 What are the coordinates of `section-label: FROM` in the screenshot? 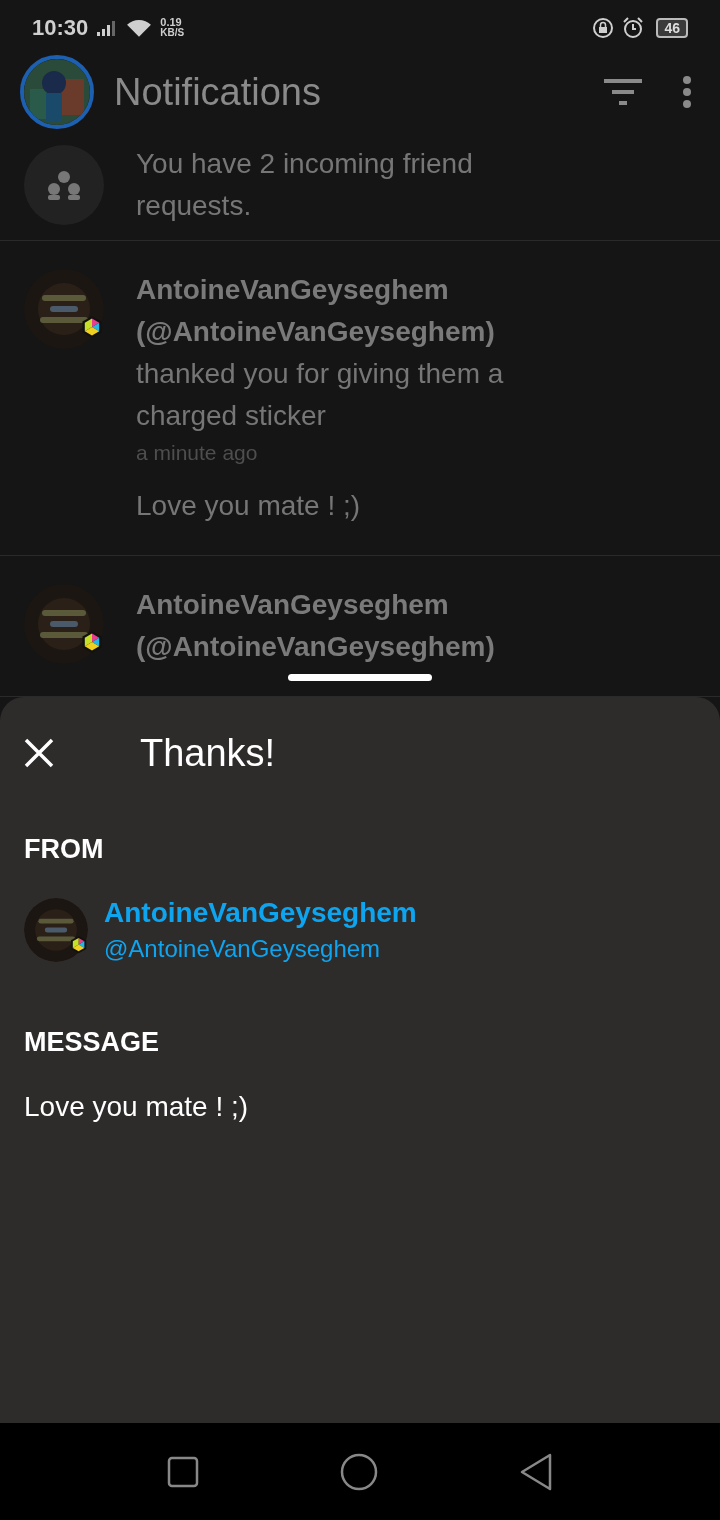 It's located at (64, 849).